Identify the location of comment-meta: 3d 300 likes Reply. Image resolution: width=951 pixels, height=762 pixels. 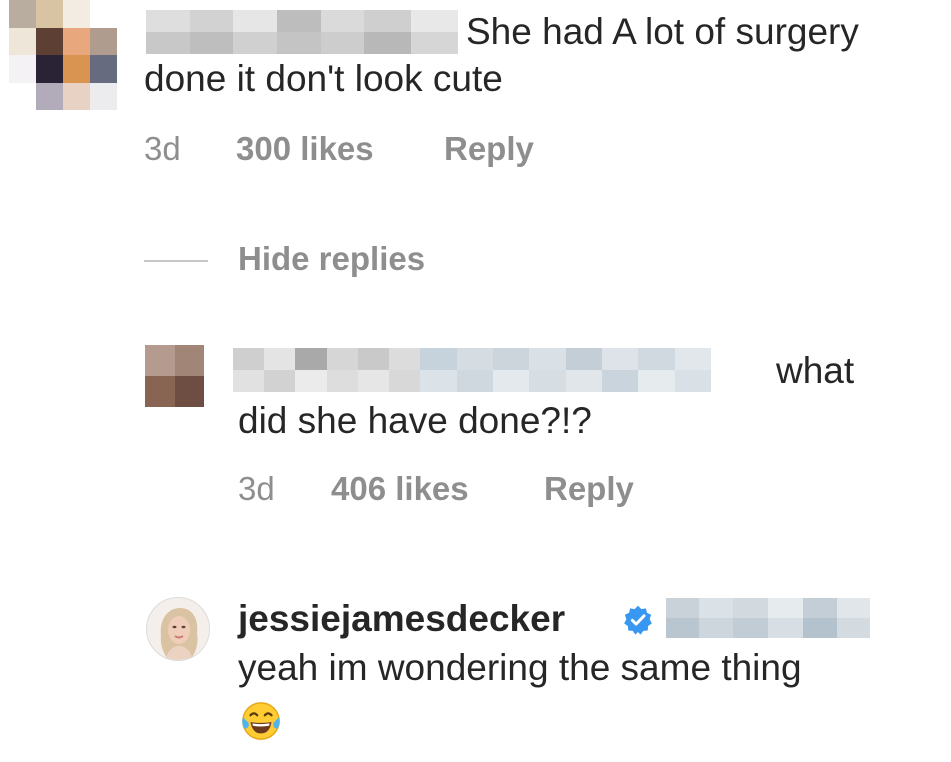
(354, 150).